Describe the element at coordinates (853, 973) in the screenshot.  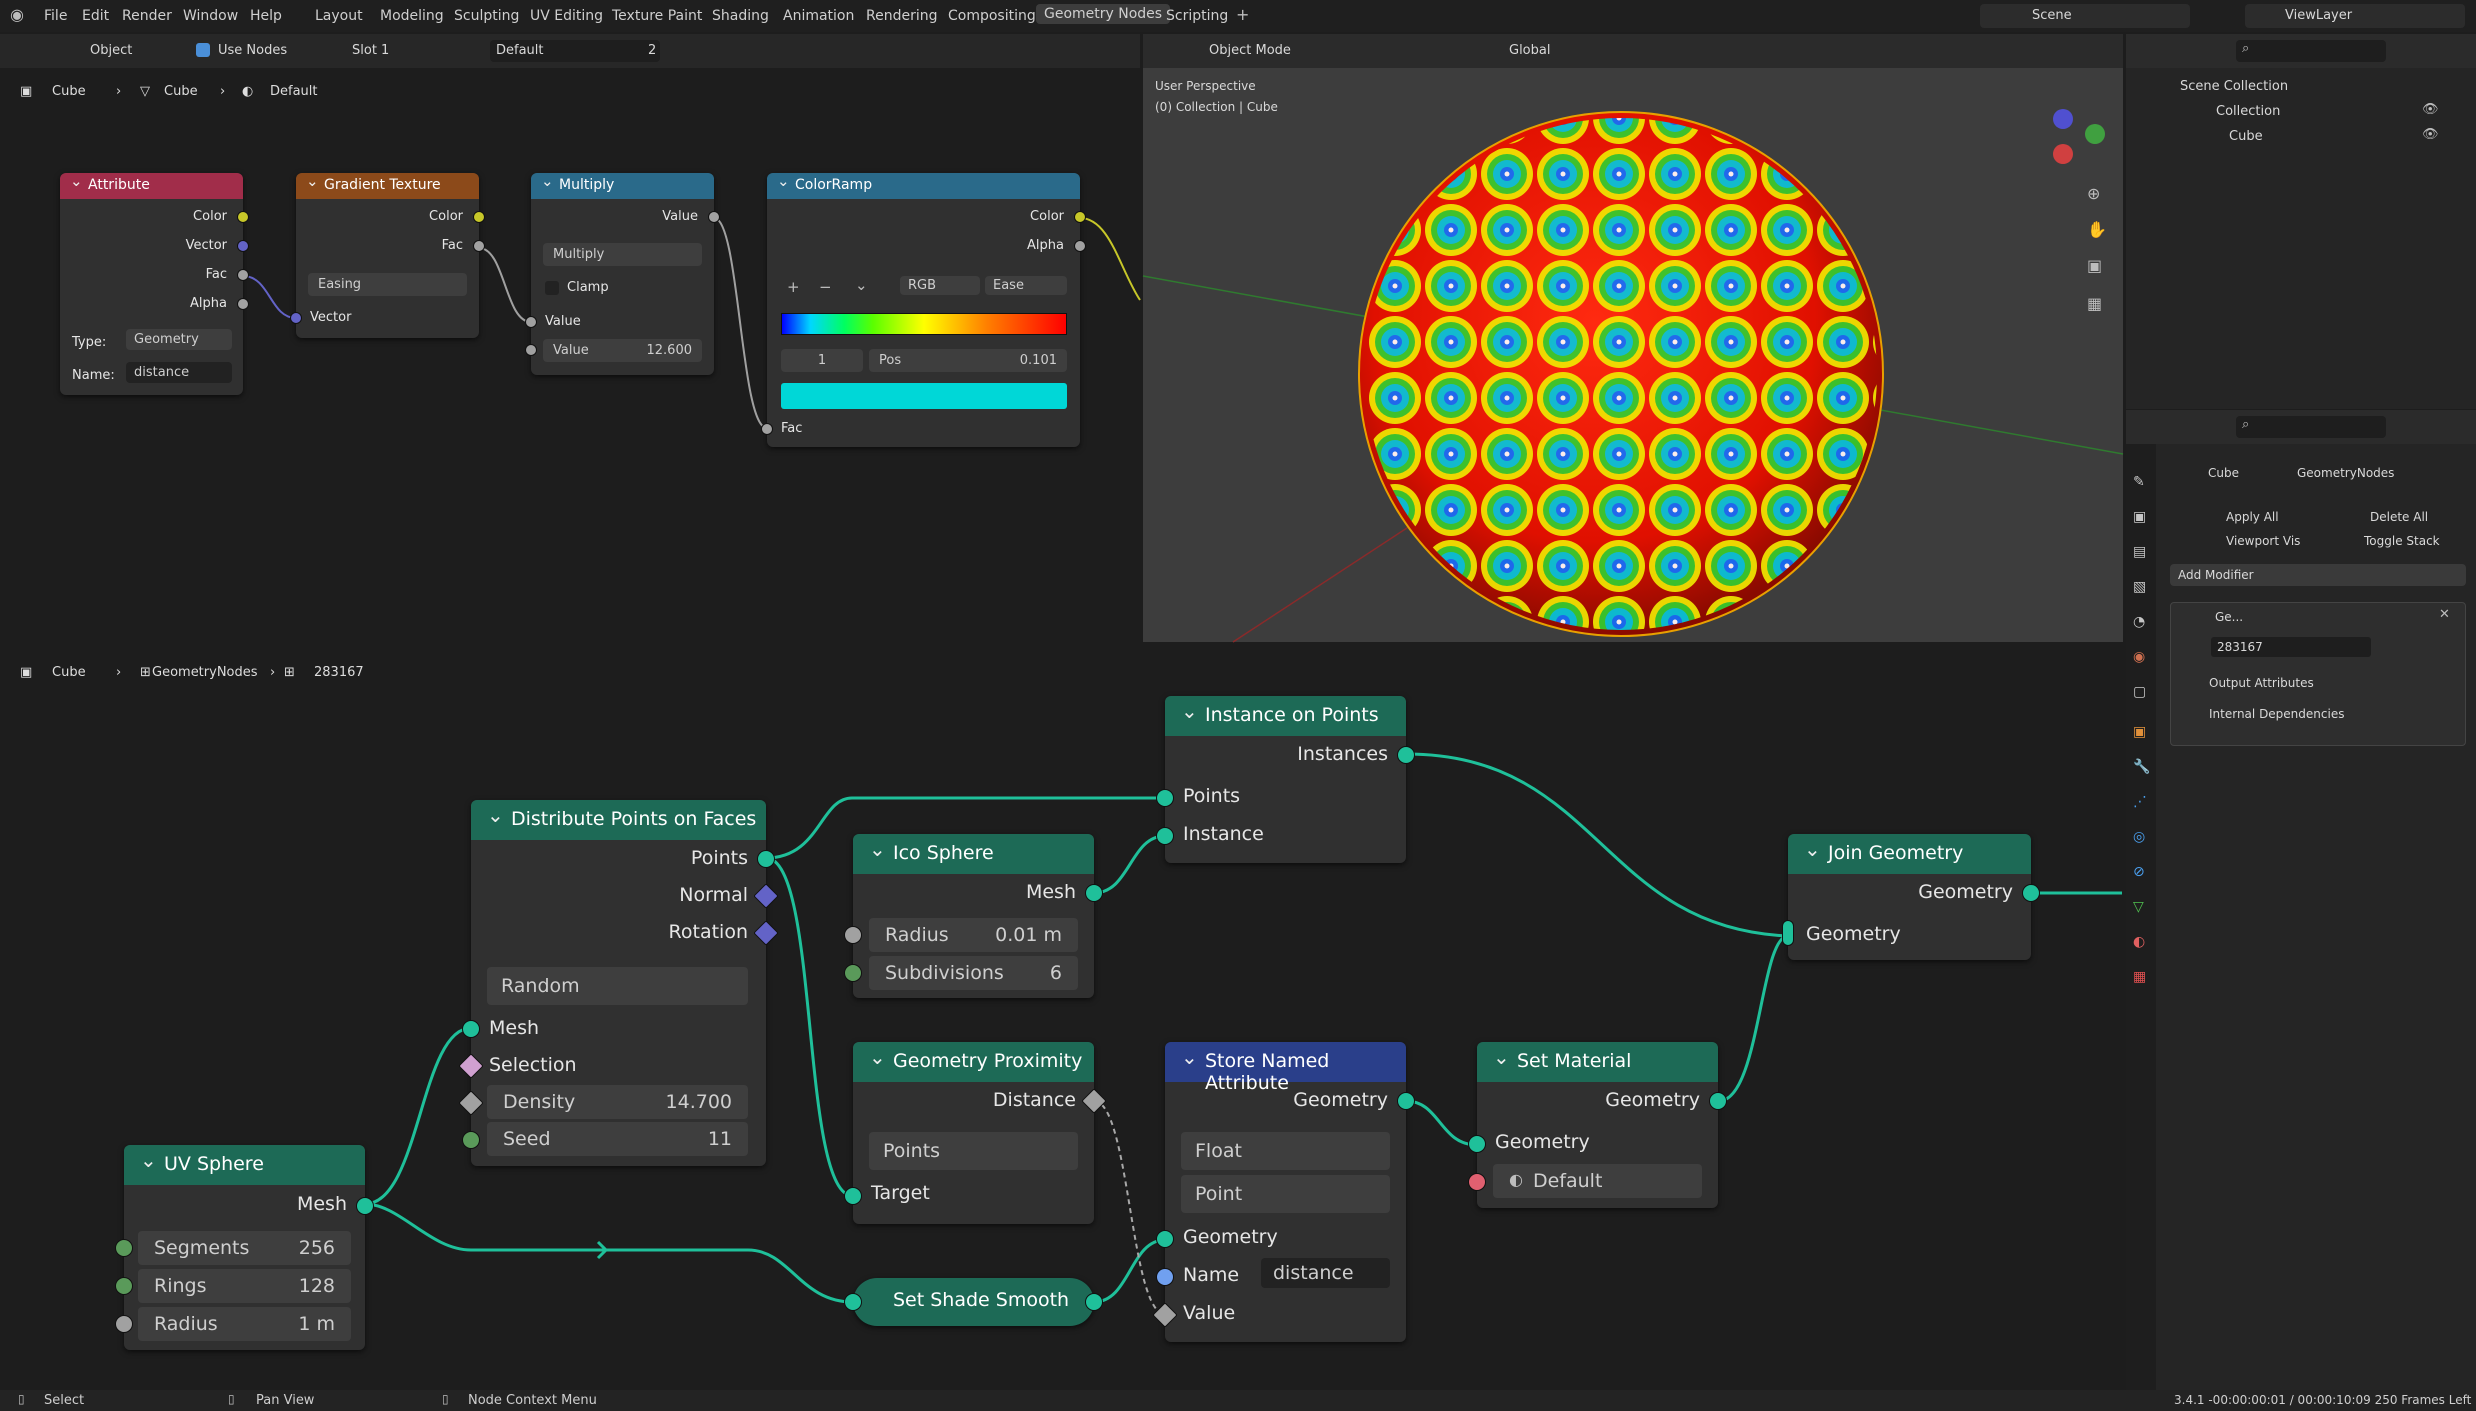
I see `subdivisions-input-socket` at that location.